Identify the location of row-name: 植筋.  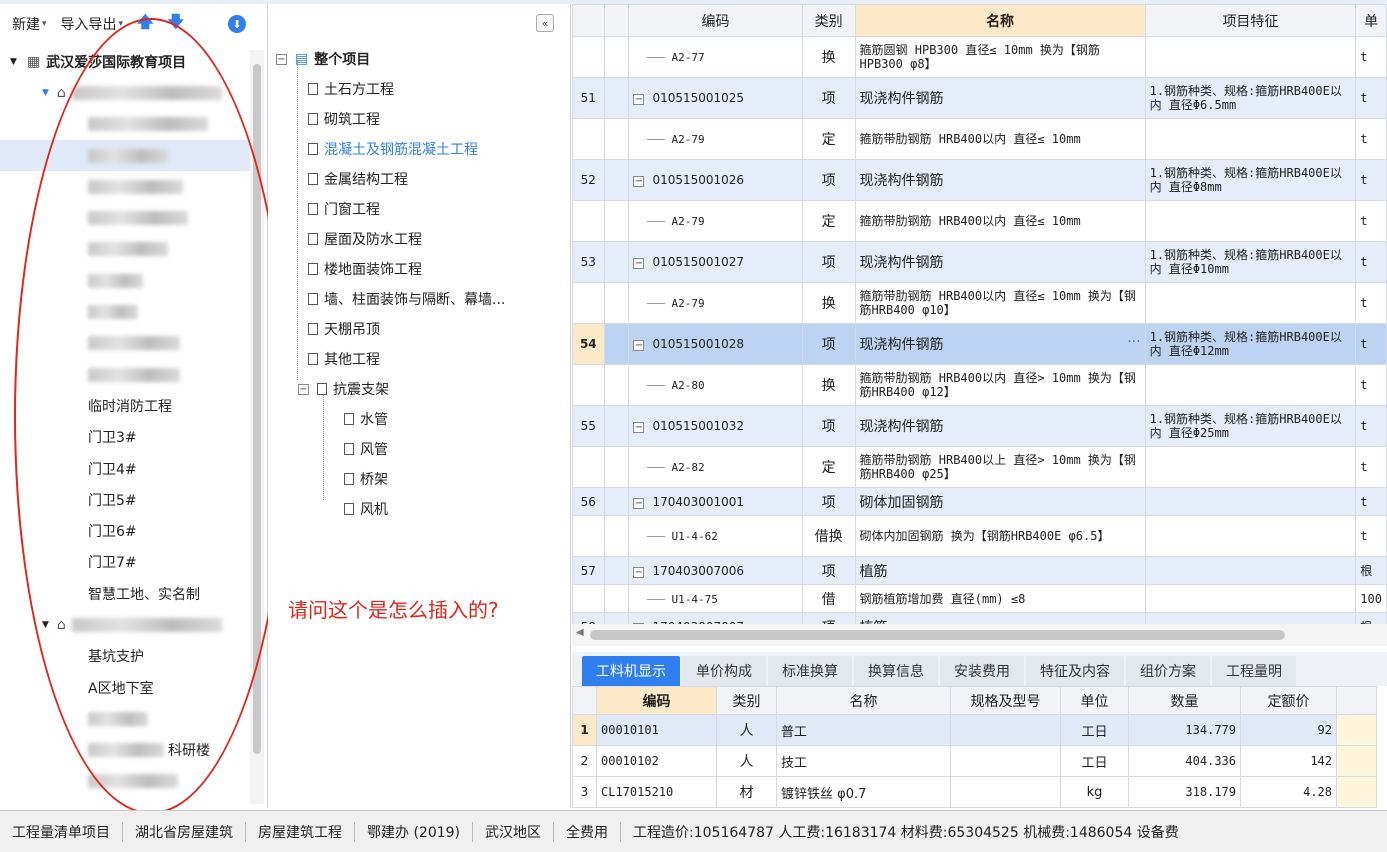
(1000, 618).